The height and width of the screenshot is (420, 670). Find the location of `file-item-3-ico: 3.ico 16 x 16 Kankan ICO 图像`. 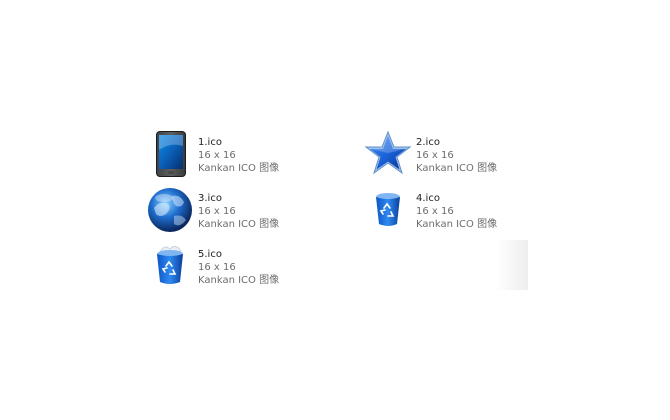

file-item-3-ico: 3.ico 16 x 16 Kankan ICO 图像 is located at coordinates (241, 210).